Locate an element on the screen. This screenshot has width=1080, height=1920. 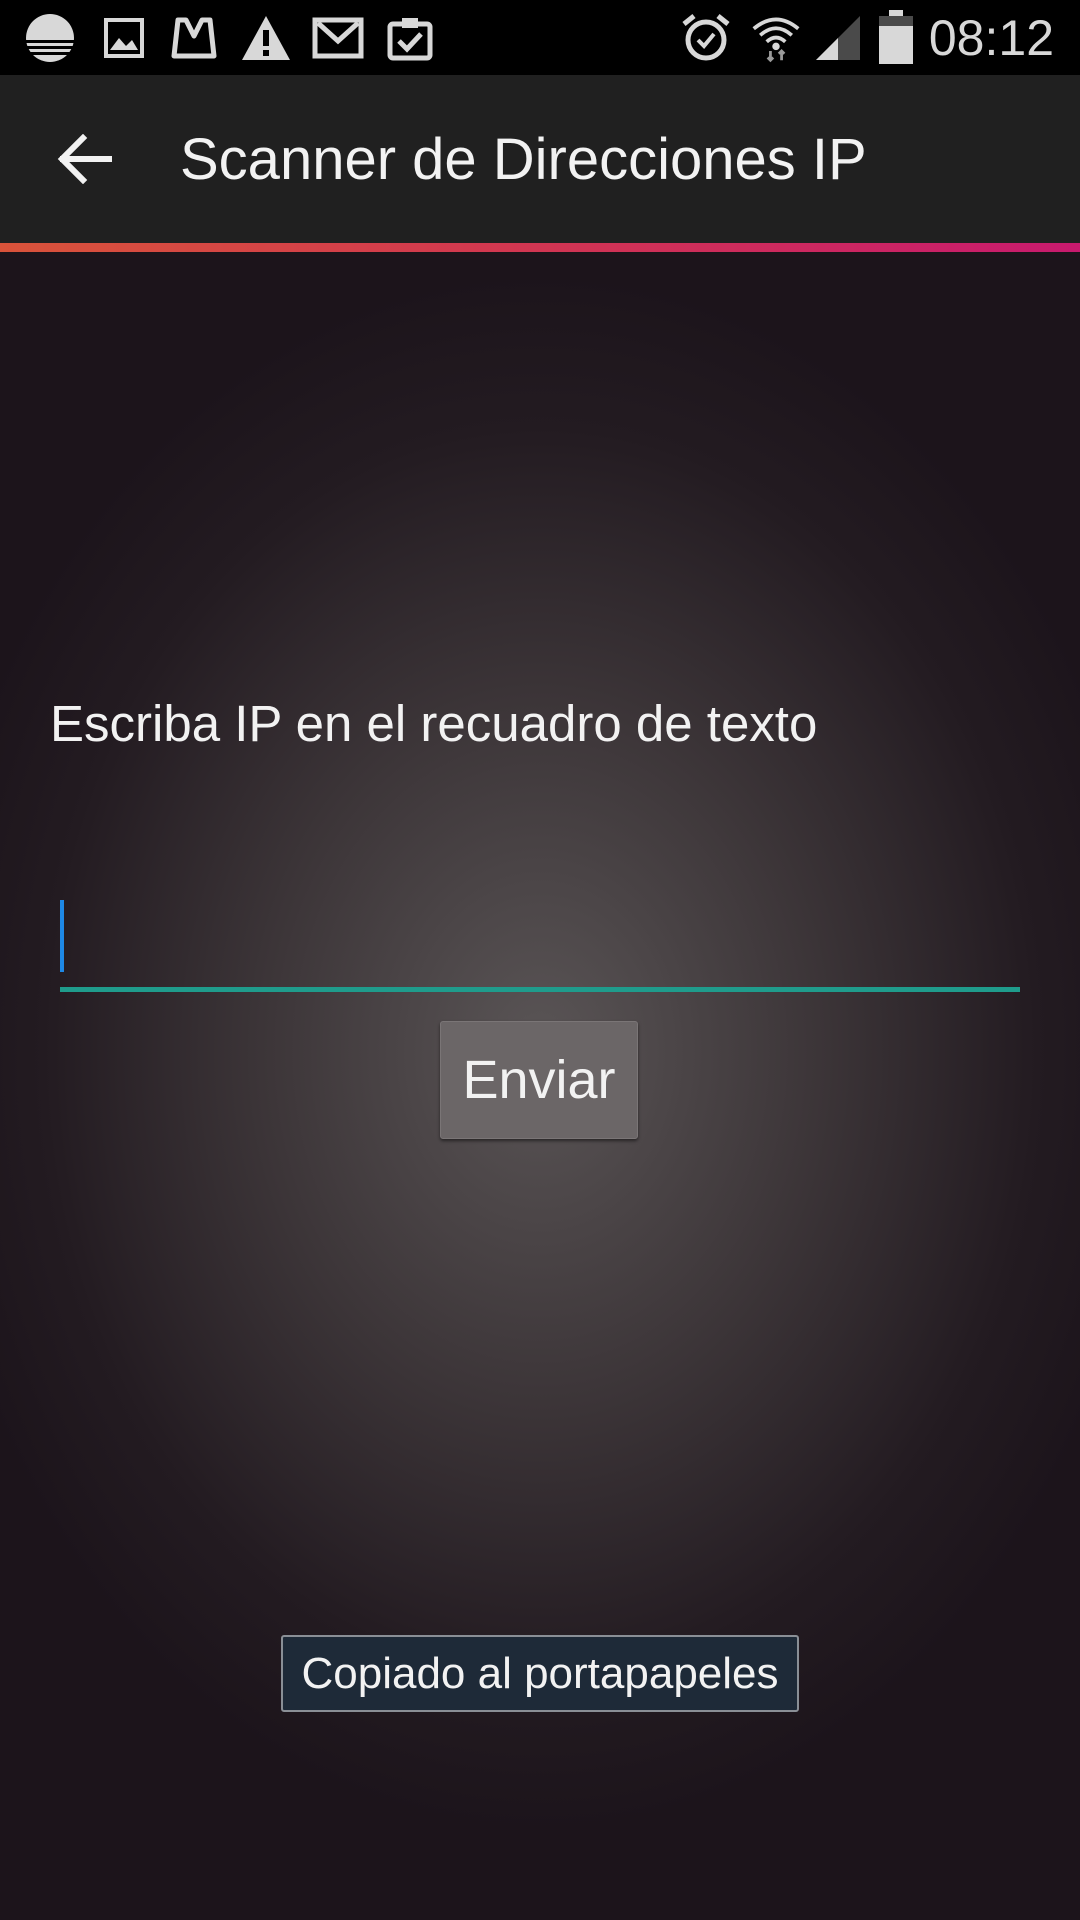
send-button: Enviar is located at coordinates (539, 1080).